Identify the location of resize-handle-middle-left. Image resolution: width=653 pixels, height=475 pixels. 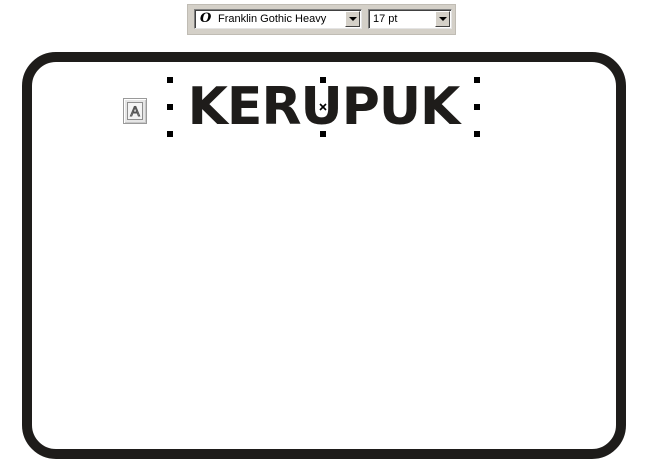
(170, 107).